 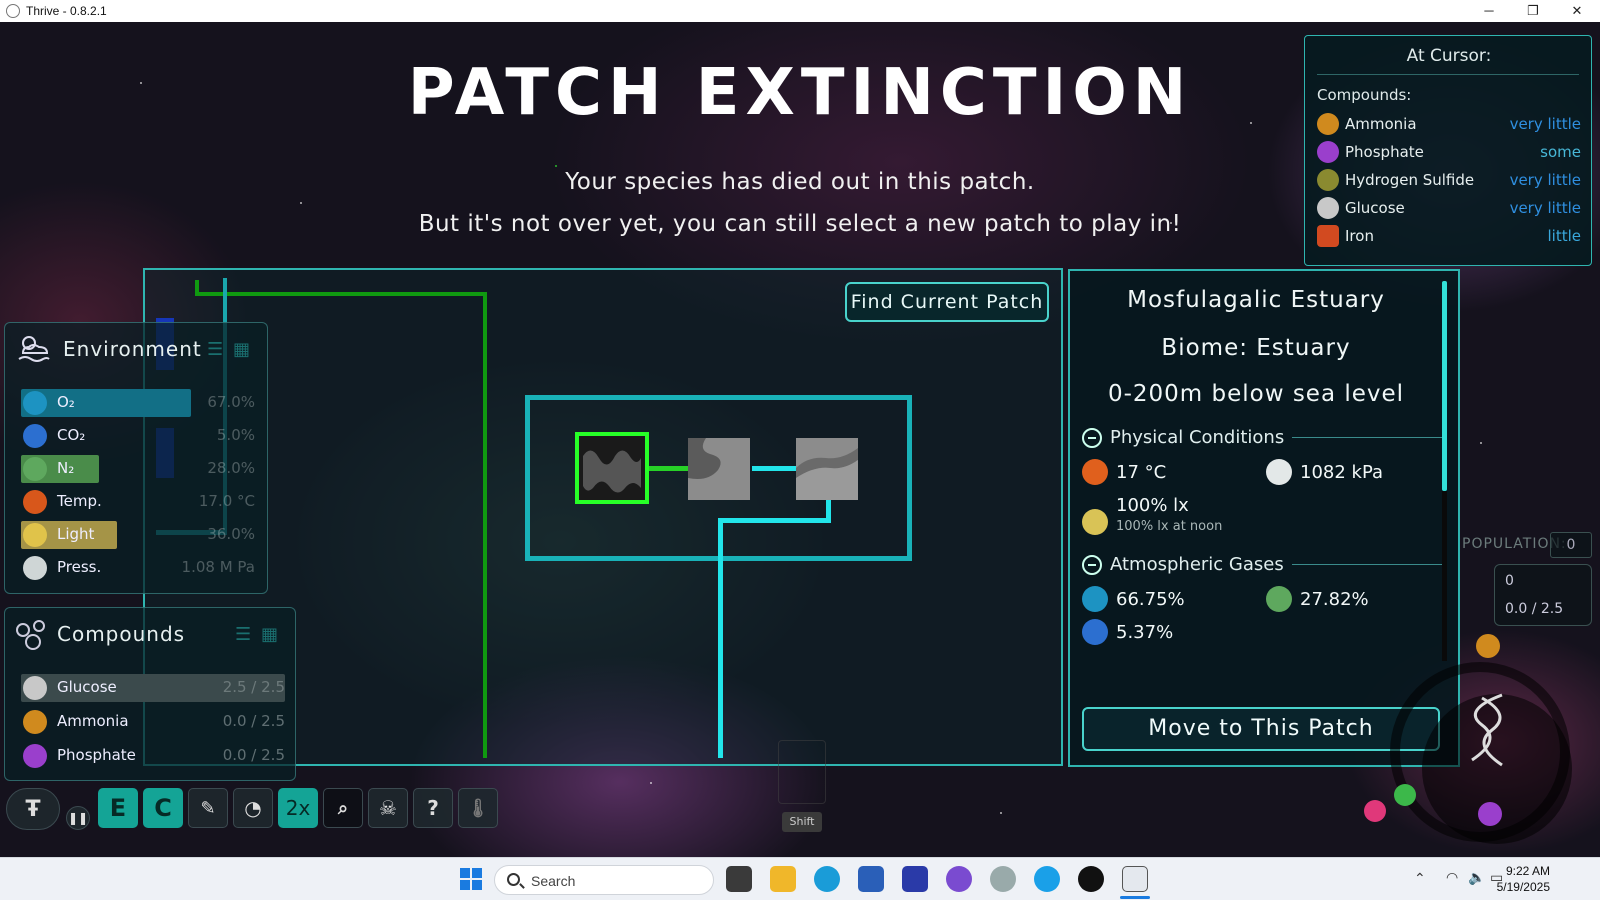 What do you see at coordinates (66, 11) in the screenshot?
I see `window-title: Thrive - 0.8.2.1` at bounding box center [66, 11].